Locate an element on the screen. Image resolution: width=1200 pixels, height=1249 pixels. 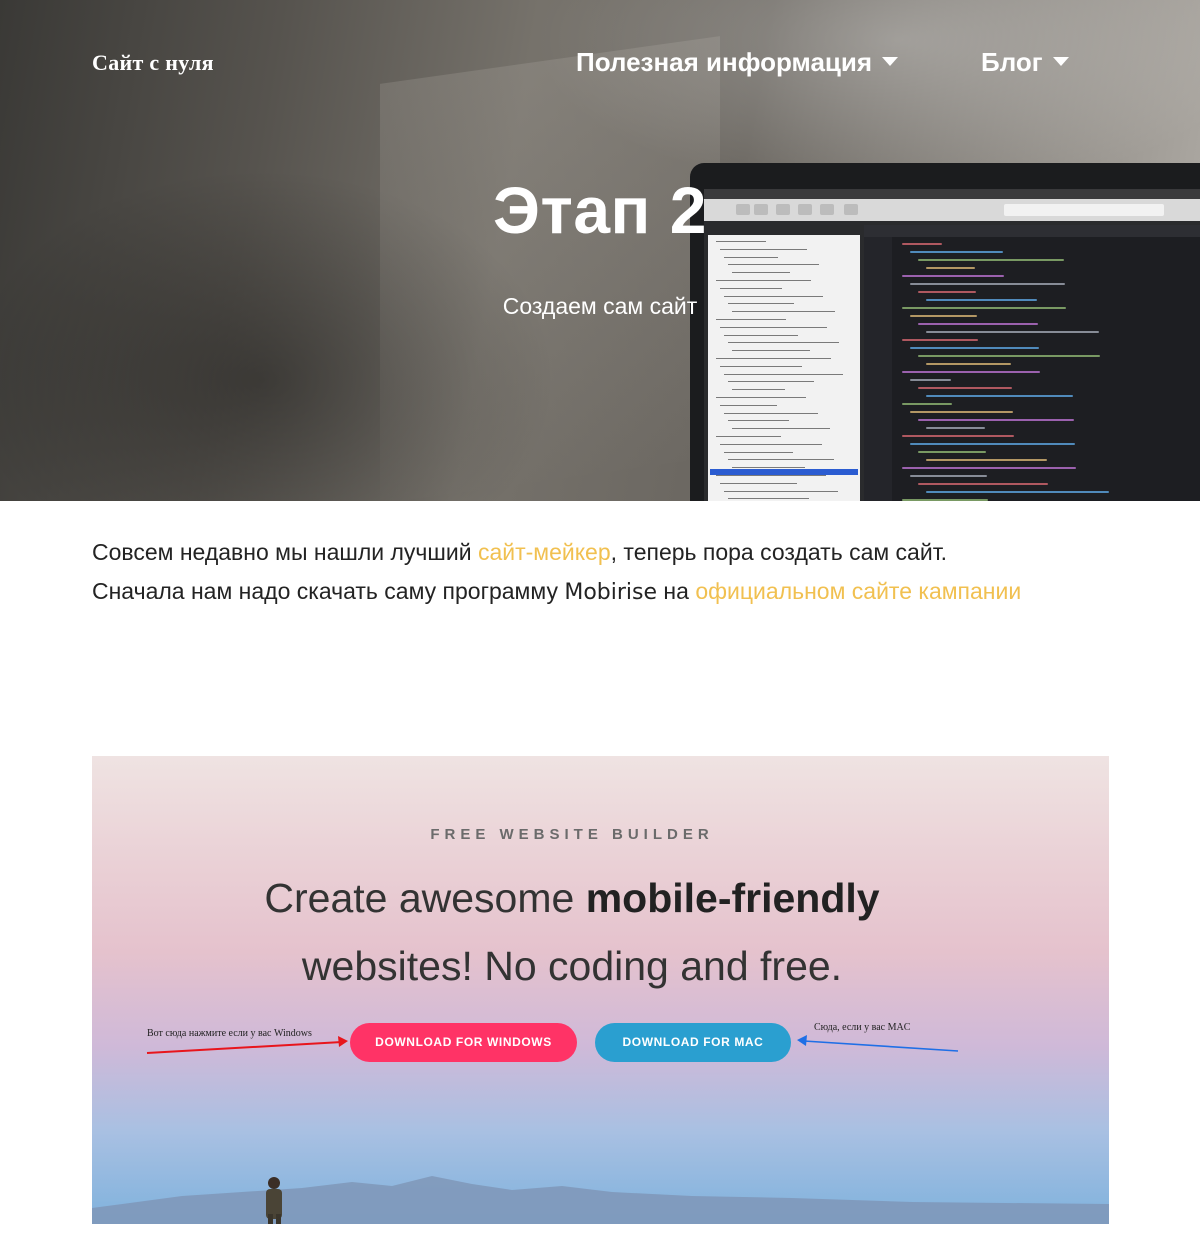
navbar: Сайт с нуля Полезная информация Блог is located at coordinates (600, 60).